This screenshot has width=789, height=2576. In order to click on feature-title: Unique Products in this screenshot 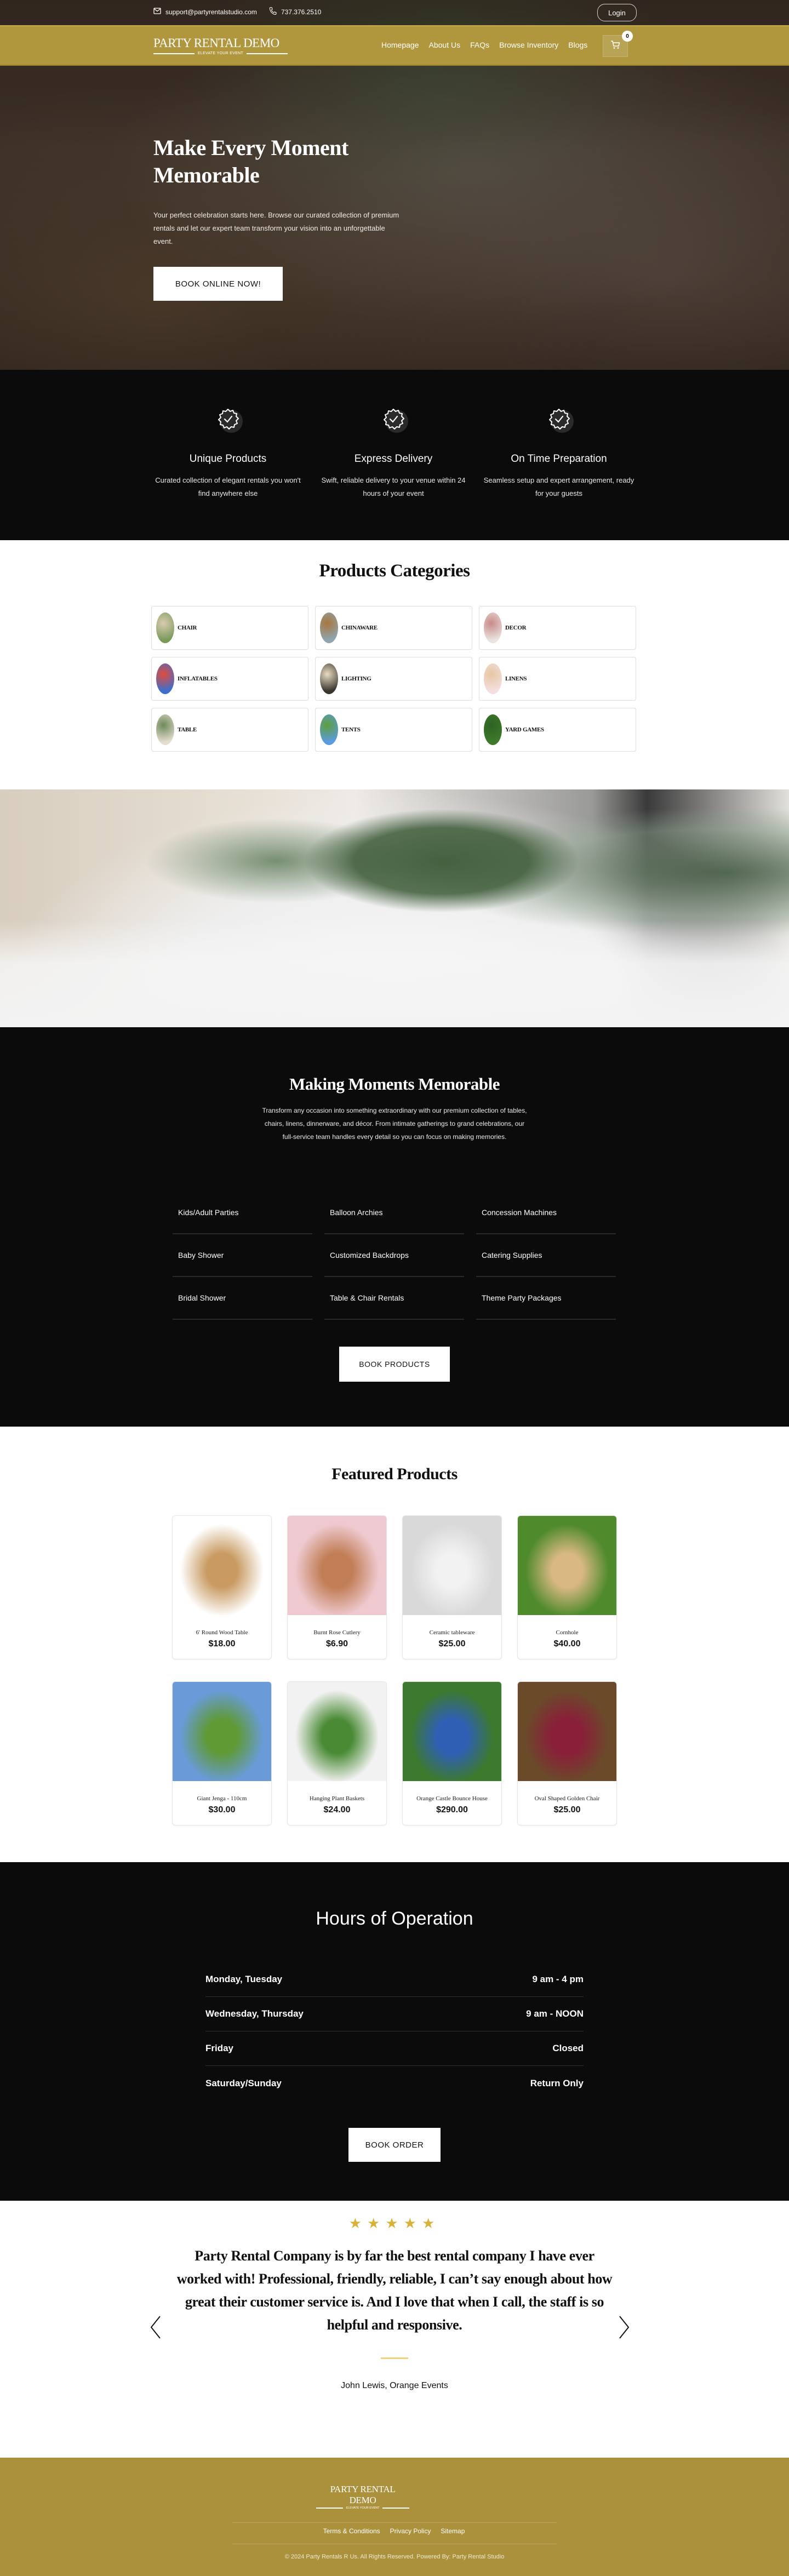, I will do `click(228, 459)`.